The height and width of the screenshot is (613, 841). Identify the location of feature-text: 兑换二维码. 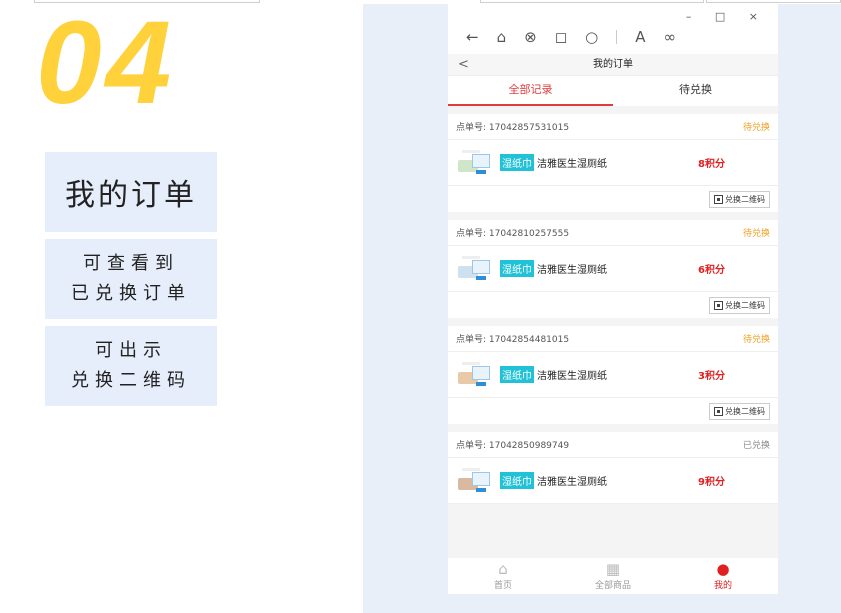
(131, 380).